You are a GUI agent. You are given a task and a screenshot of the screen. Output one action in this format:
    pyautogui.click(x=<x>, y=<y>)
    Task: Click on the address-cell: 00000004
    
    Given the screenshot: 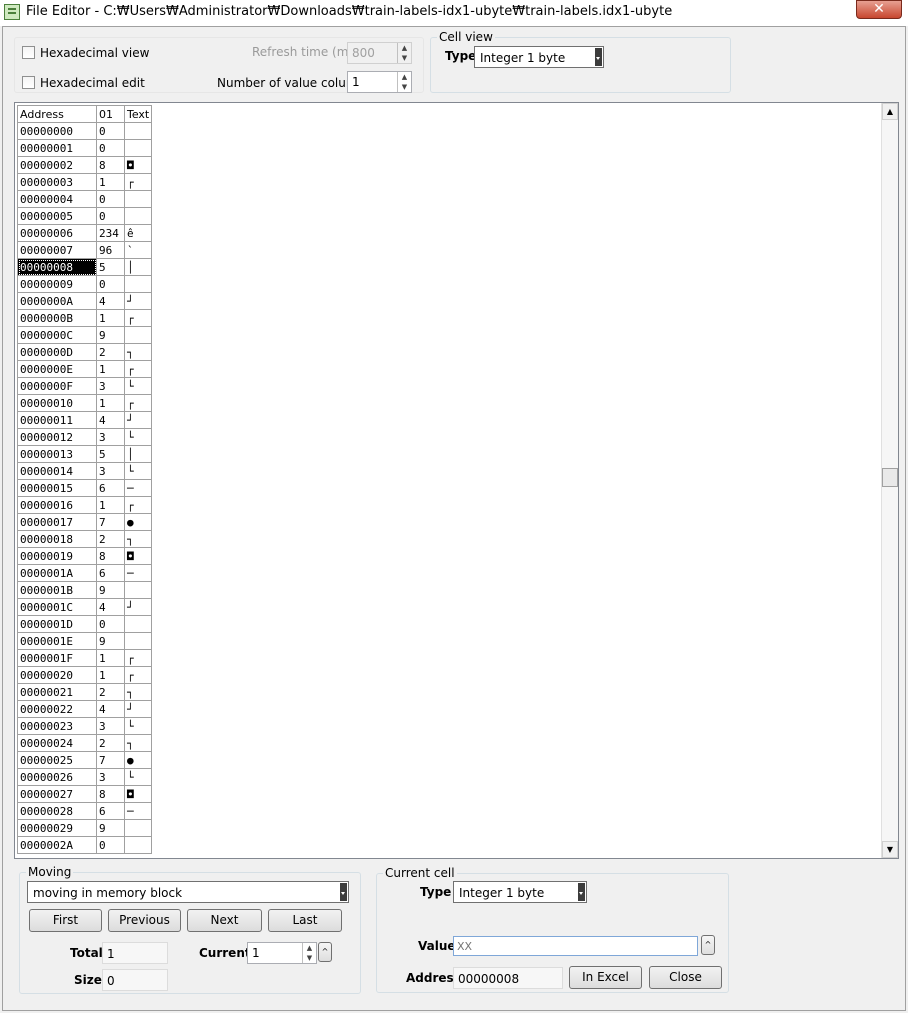 What is the action you would take?
    pyautogui.click(x=57, y=199)
    